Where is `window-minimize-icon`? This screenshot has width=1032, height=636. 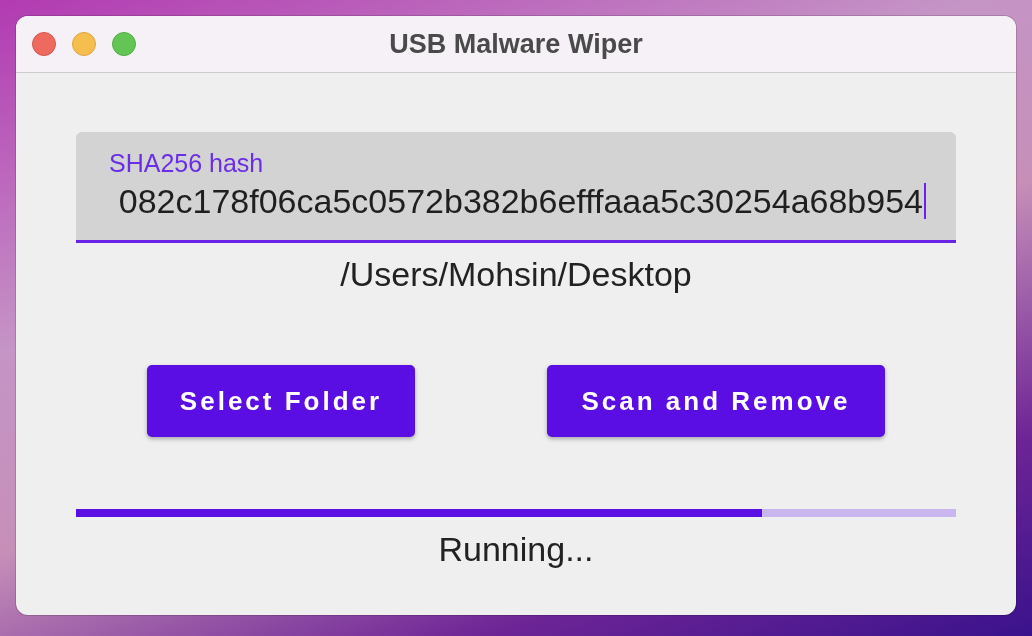 window-minimize-icon is located at coordinates (84, 44).